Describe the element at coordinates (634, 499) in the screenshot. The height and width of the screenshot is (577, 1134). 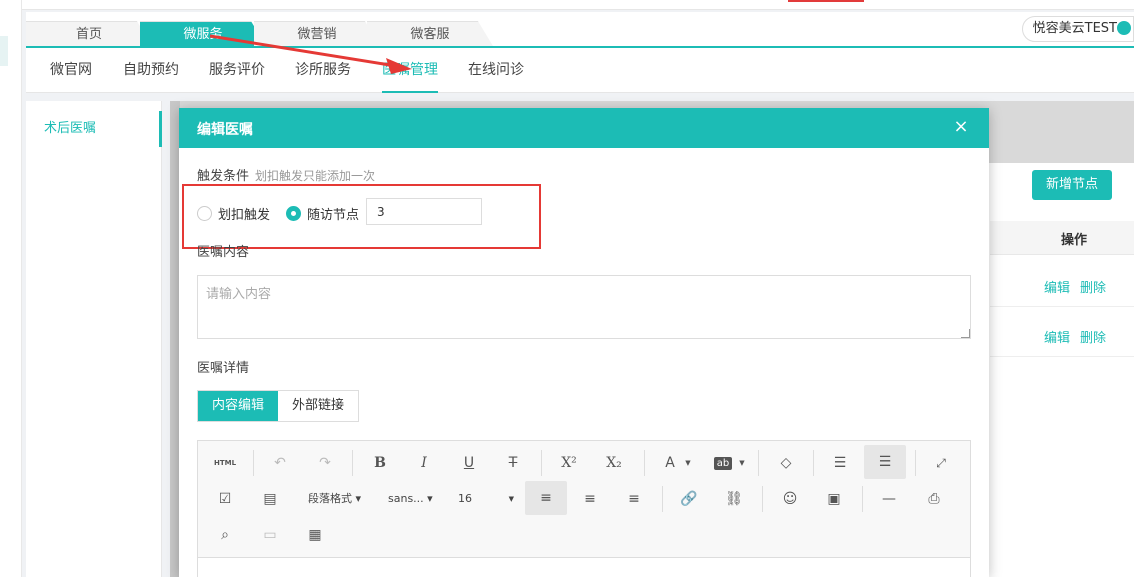
I see `align-right-icon: ≡` at that location.